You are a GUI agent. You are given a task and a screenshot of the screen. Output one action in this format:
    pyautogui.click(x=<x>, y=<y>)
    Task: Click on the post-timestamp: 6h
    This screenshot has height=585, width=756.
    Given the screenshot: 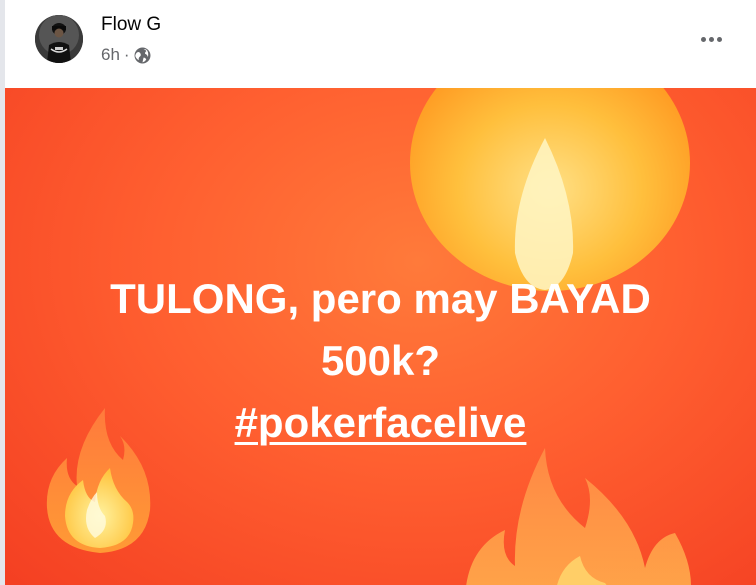 What is the action you would take?
    pyautogui.click(x=110, y=55)
    